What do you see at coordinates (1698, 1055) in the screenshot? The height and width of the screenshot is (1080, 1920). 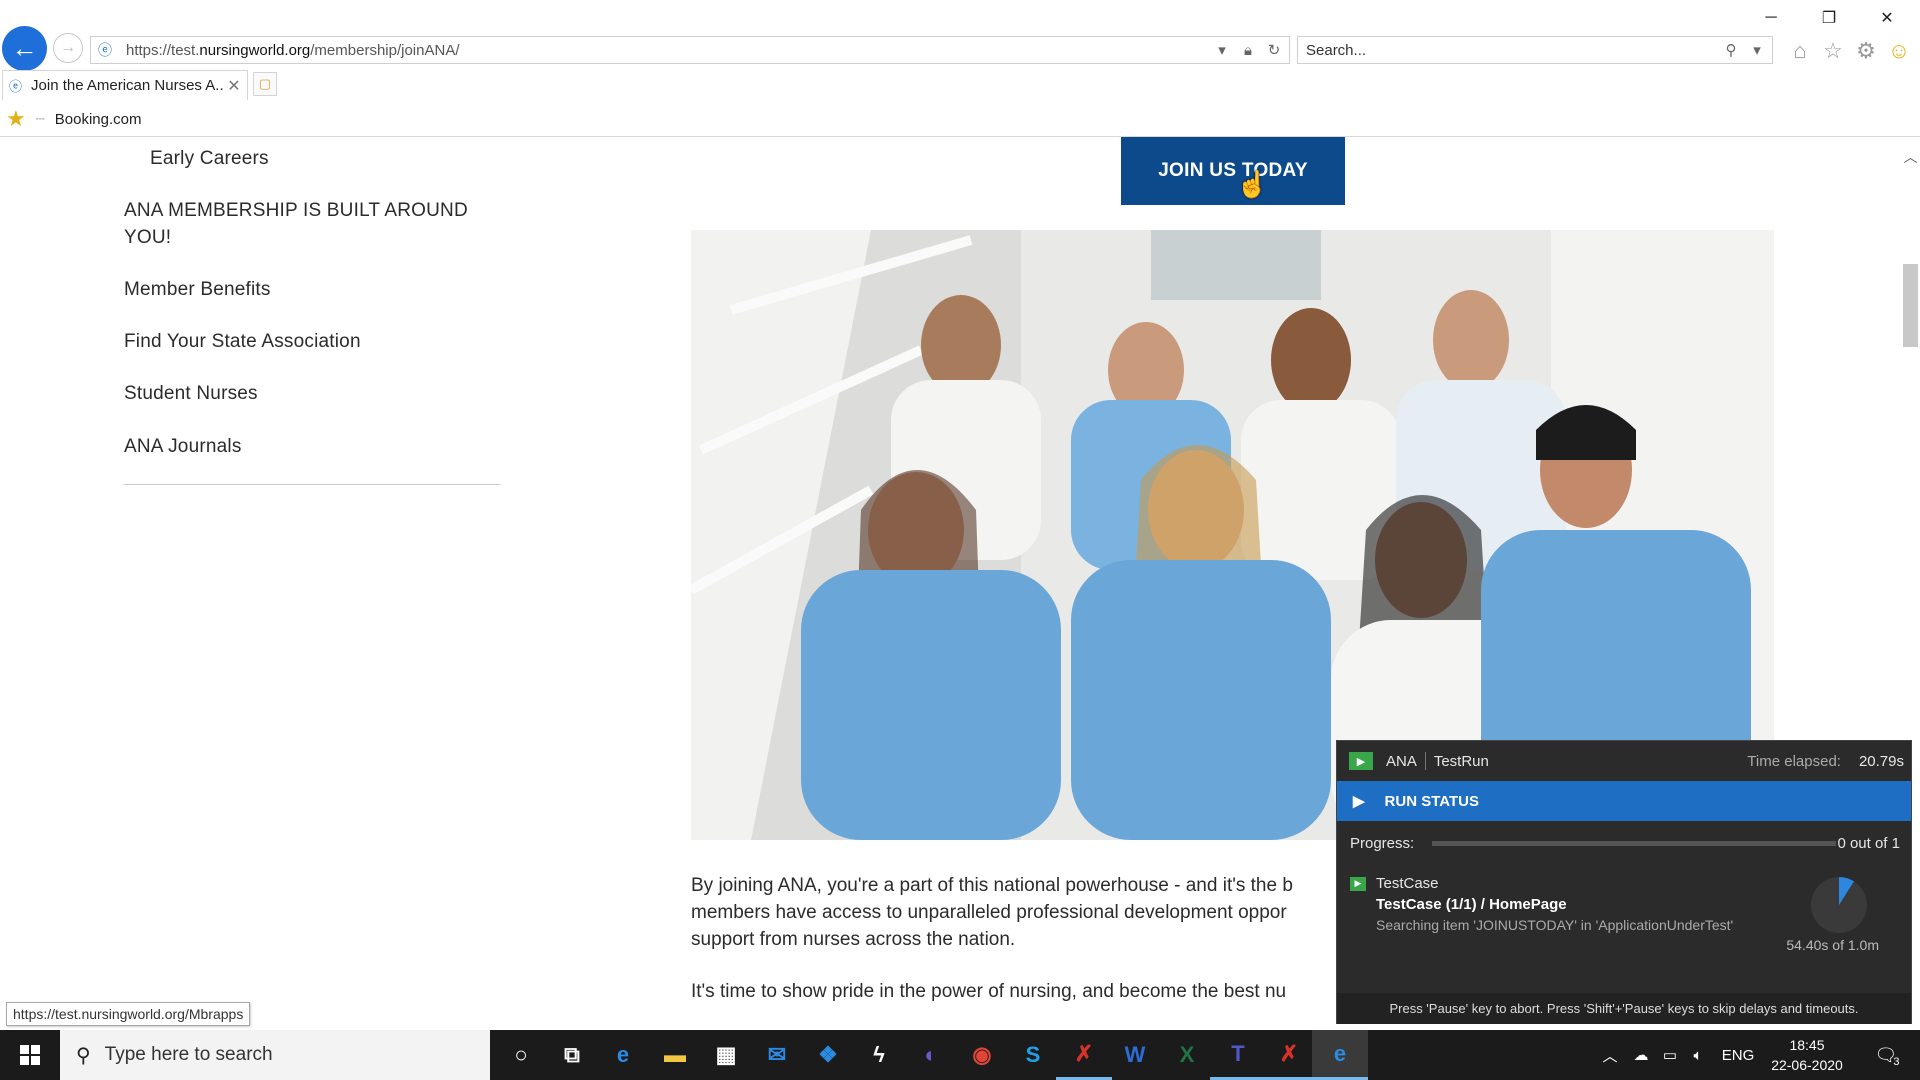 I see `volume-icon: 🔈︎` at bounding box center [1698, 1055].